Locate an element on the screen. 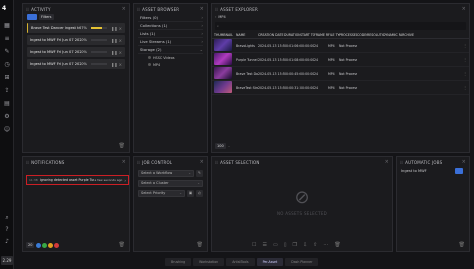 The height and width of the screenshot is (269, 474). copy-icon: ❐ is located at coordinates (294, 245).